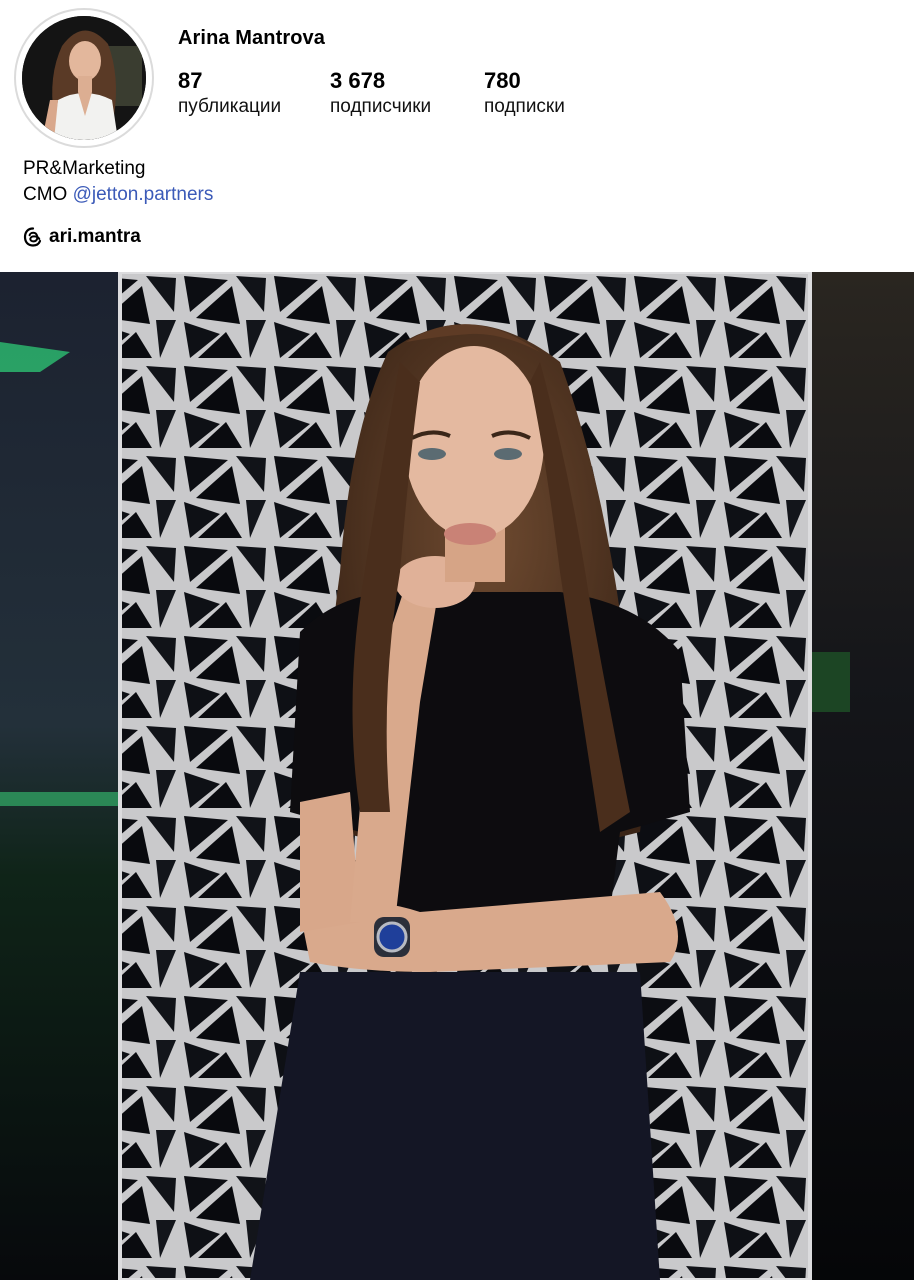  Describe the element at coordinates (381, 106) in the screenshot. I see `stat-followers-label: подписчики` at that location.